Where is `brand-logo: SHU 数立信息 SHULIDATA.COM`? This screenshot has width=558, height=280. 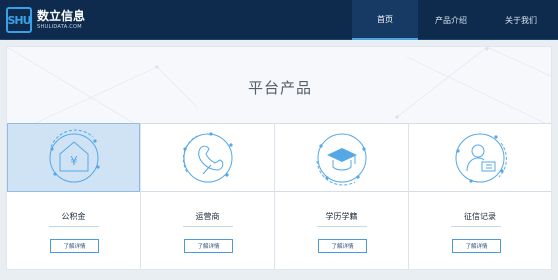
brand-logo: SHU 数立信息 SHULIDATA.COM is located at coordinates (45, 20).